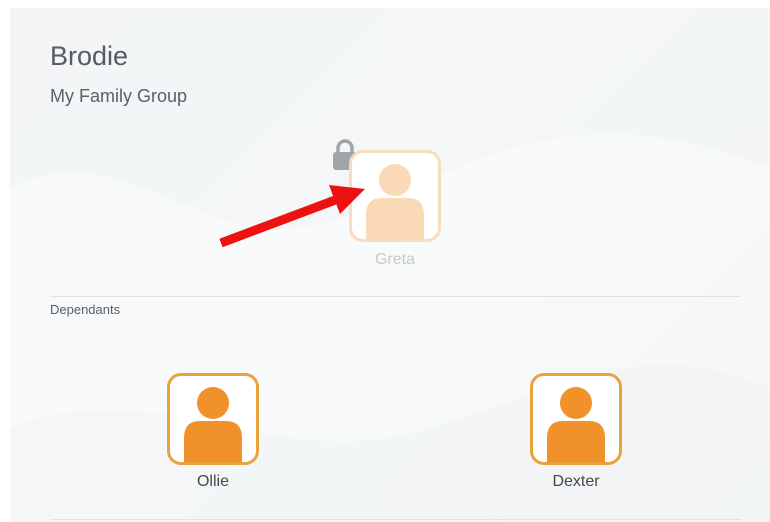 The height and width of the screenshot is (522, 770). Describe the element at coordinates (89, 56) in the screenshot. I see `page-title: Brodie` at that location.